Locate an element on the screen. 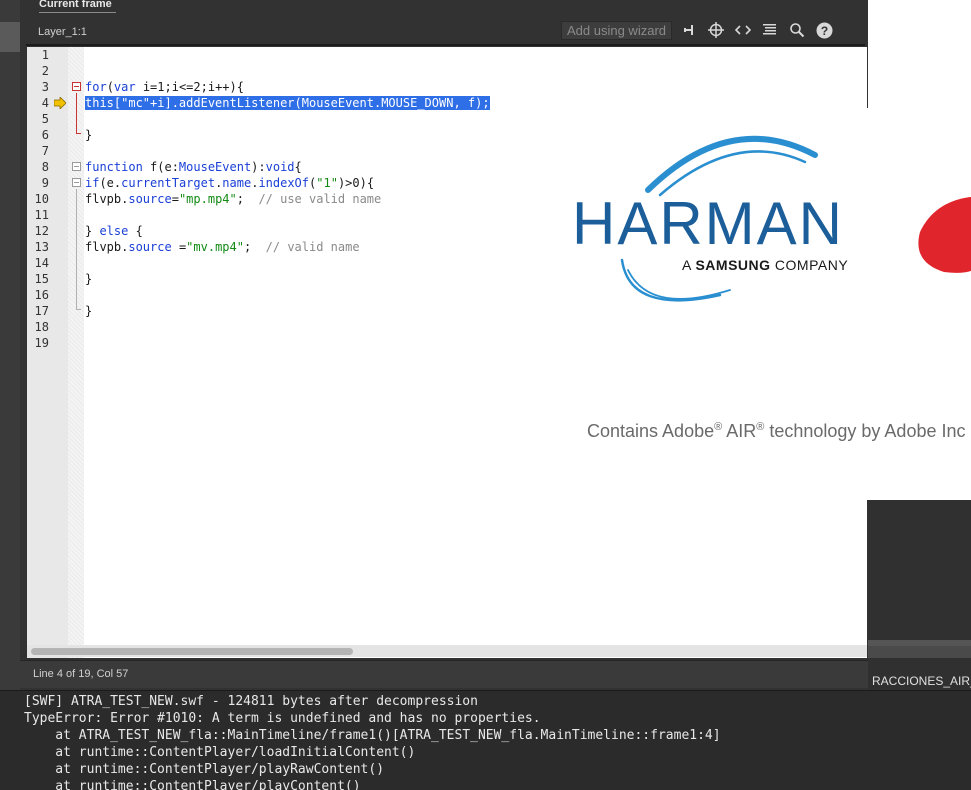  line-number: 15 is located at coordinates (41, 279).